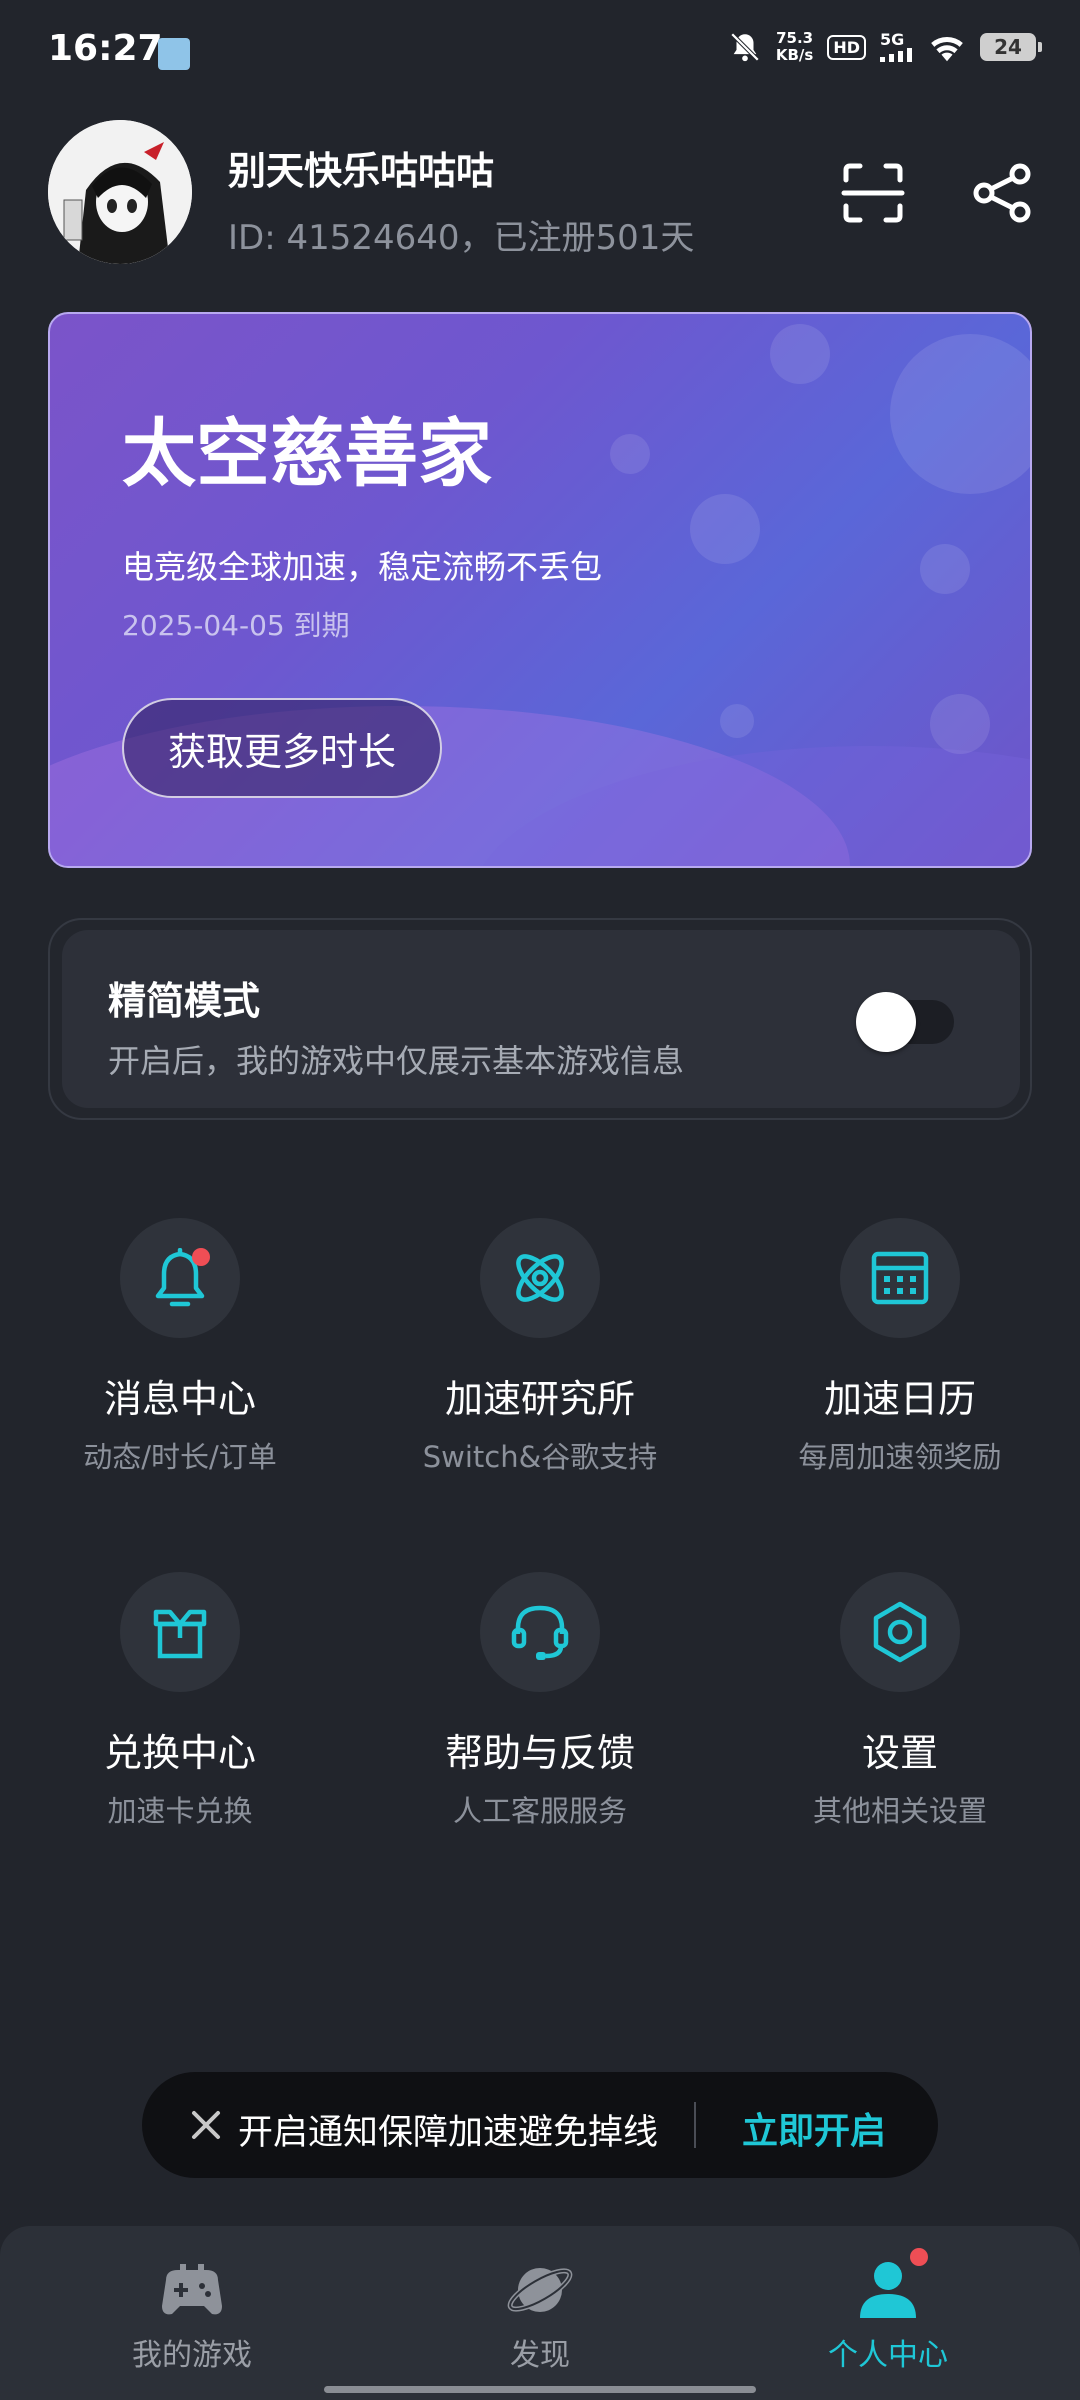 The image size is (1080, 2400). I want to click on gamepad-icon, so click(192, 2289).